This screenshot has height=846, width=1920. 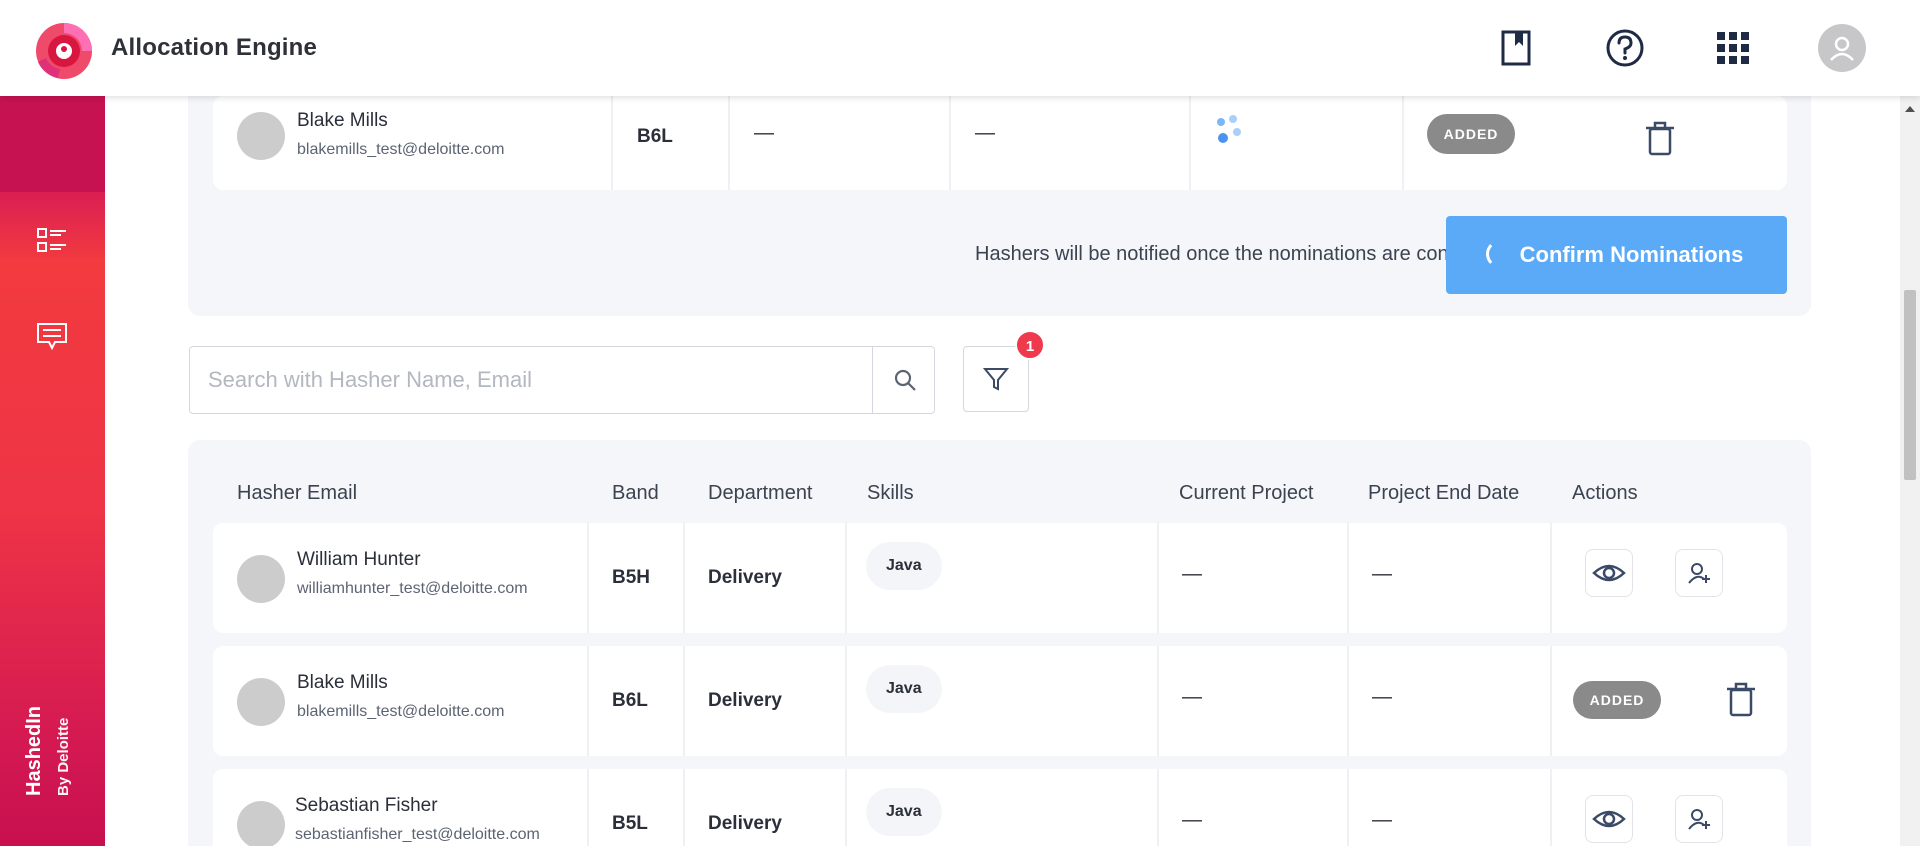 I want to click on loading-dots-icon, so click(x=1233, y=132).